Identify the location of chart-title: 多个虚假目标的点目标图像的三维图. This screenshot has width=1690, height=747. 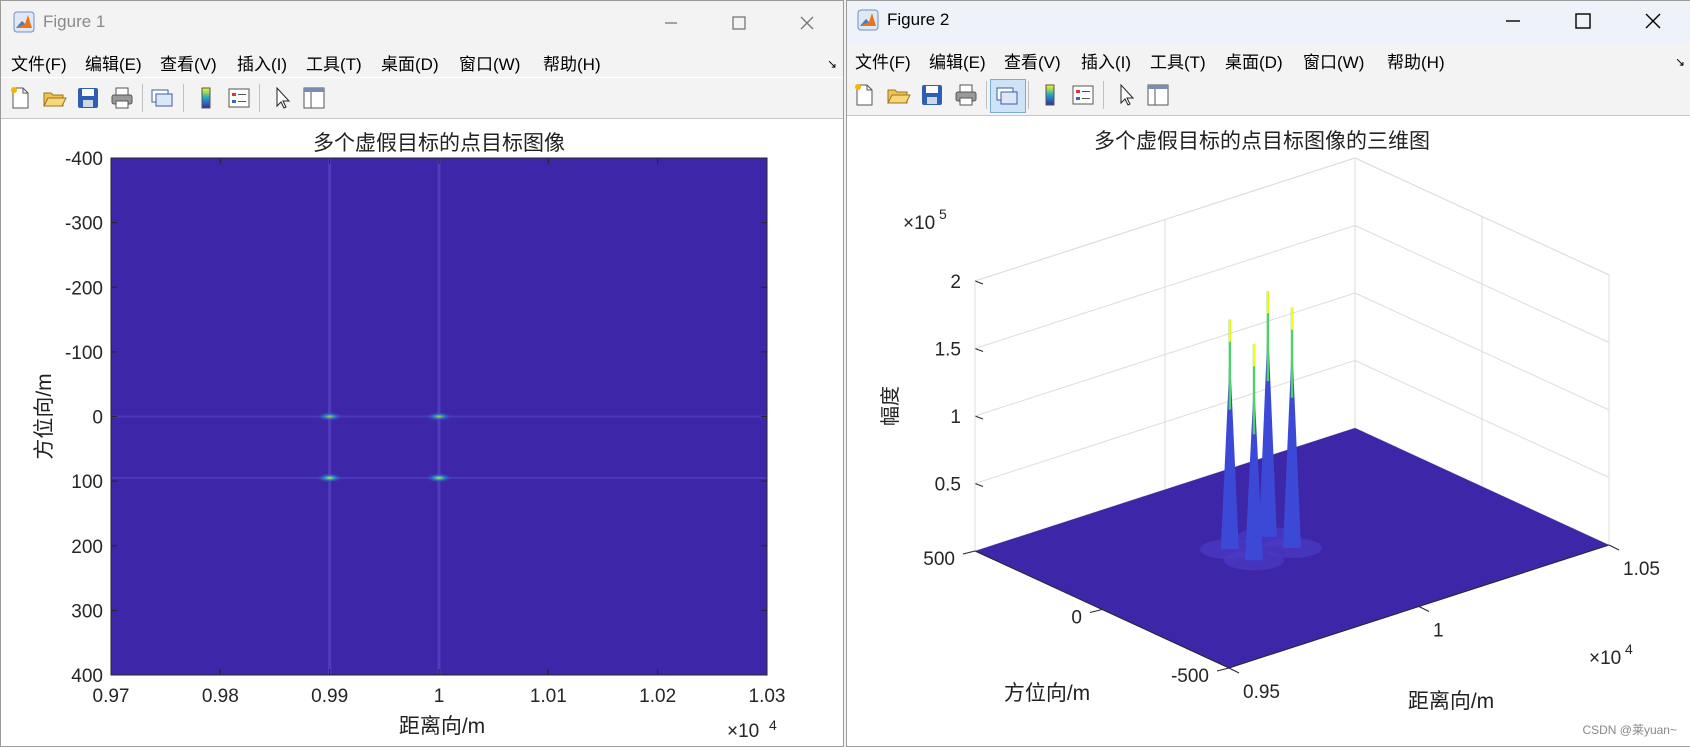
(1262, 141).